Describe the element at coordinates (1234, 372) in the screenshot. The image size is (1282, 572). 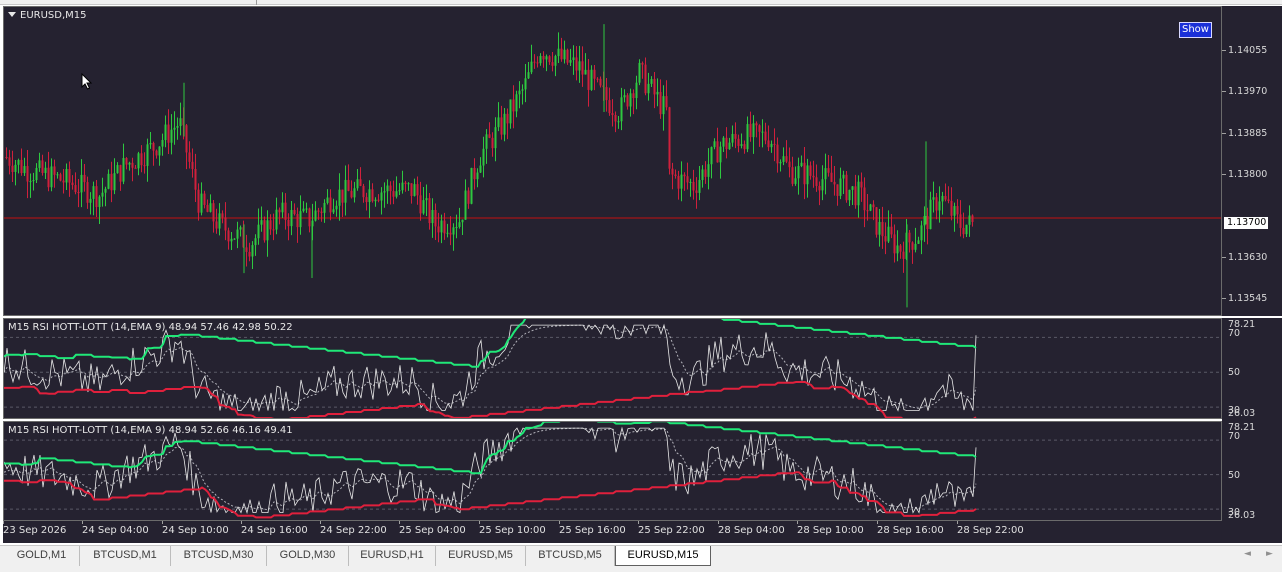
I see `level-label: 50` at that location.